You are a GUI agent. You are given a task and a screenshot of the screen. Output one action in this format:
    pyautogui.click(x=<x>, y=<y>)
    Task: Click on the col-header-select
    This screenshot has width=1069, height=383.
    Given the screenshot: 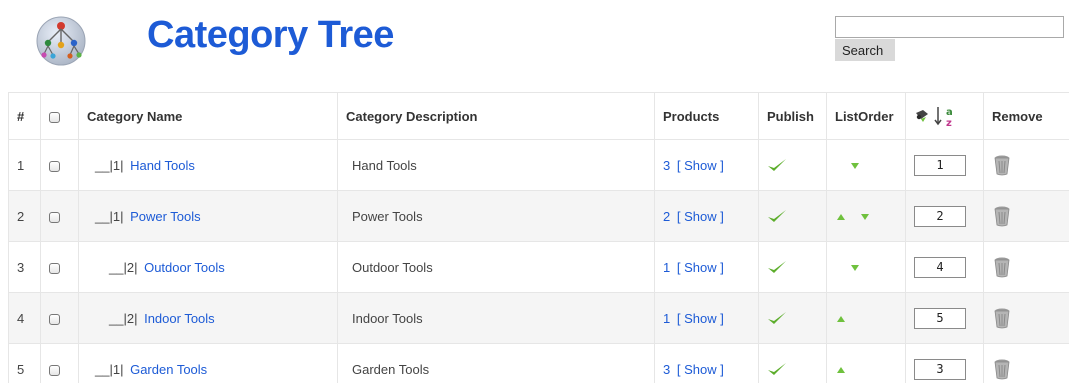 What is the action you would take?
    pyautogui.click(x=59, y=116)
    